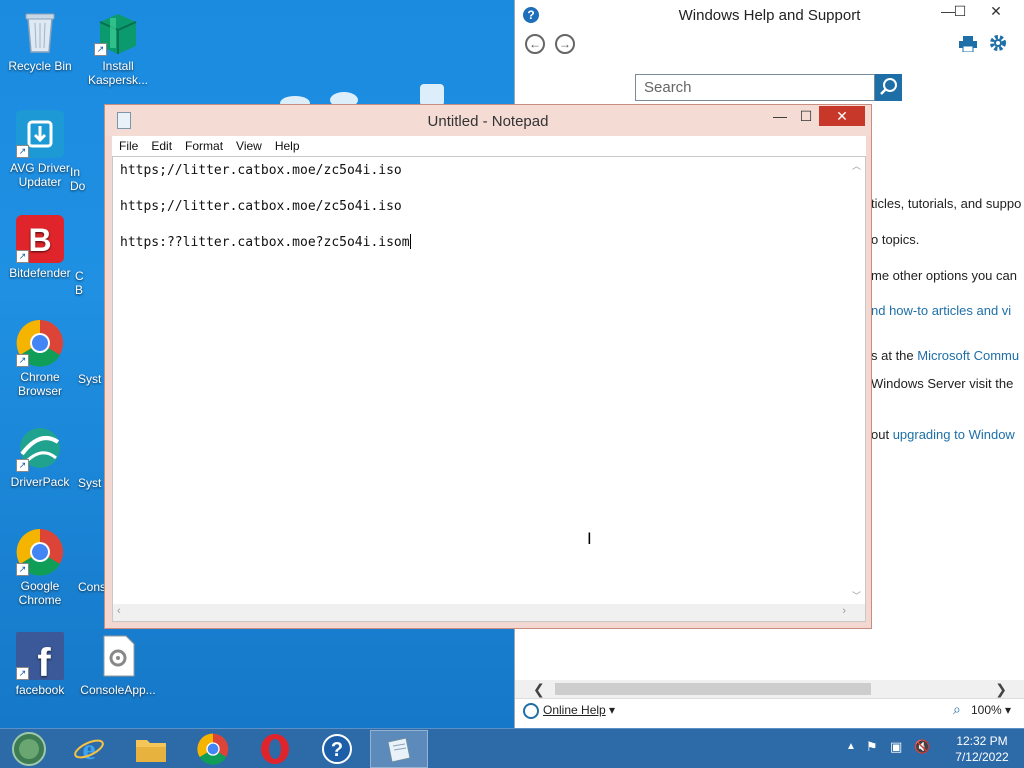 This screenshot has height=768, width=1024. Describe the element at coordinates (531, 711) in the screenshot. I see `online-help-globe-icon` at that location.